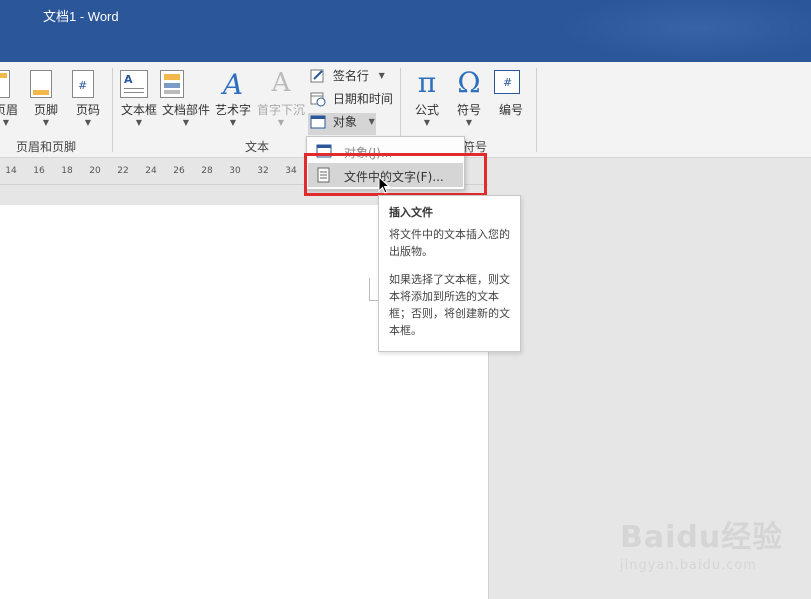  Describe the element at coordinates (468, 110) in the screenshot. I see `symbol-label: 符号` at that location.